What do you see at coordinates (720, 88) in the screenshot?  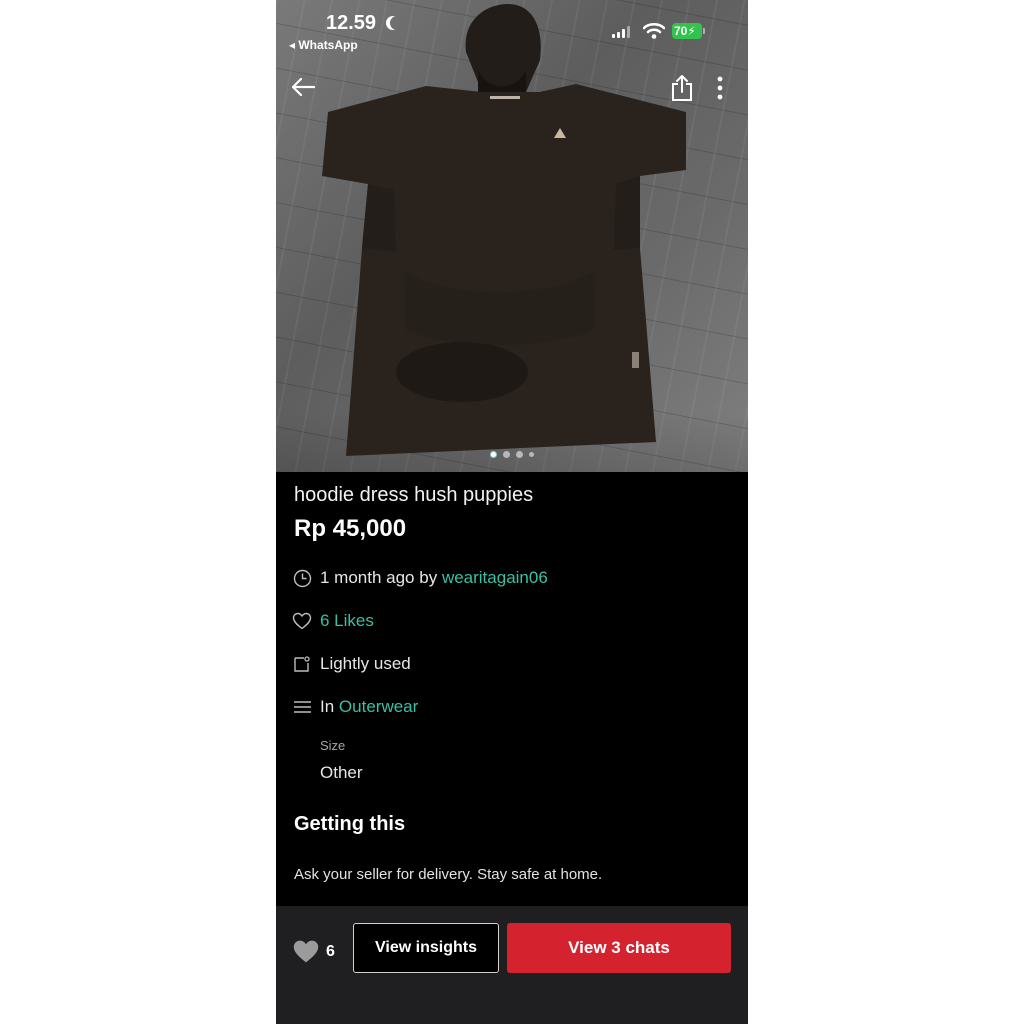 I see `more-vertical-icon` at bounding box center [720, 88].